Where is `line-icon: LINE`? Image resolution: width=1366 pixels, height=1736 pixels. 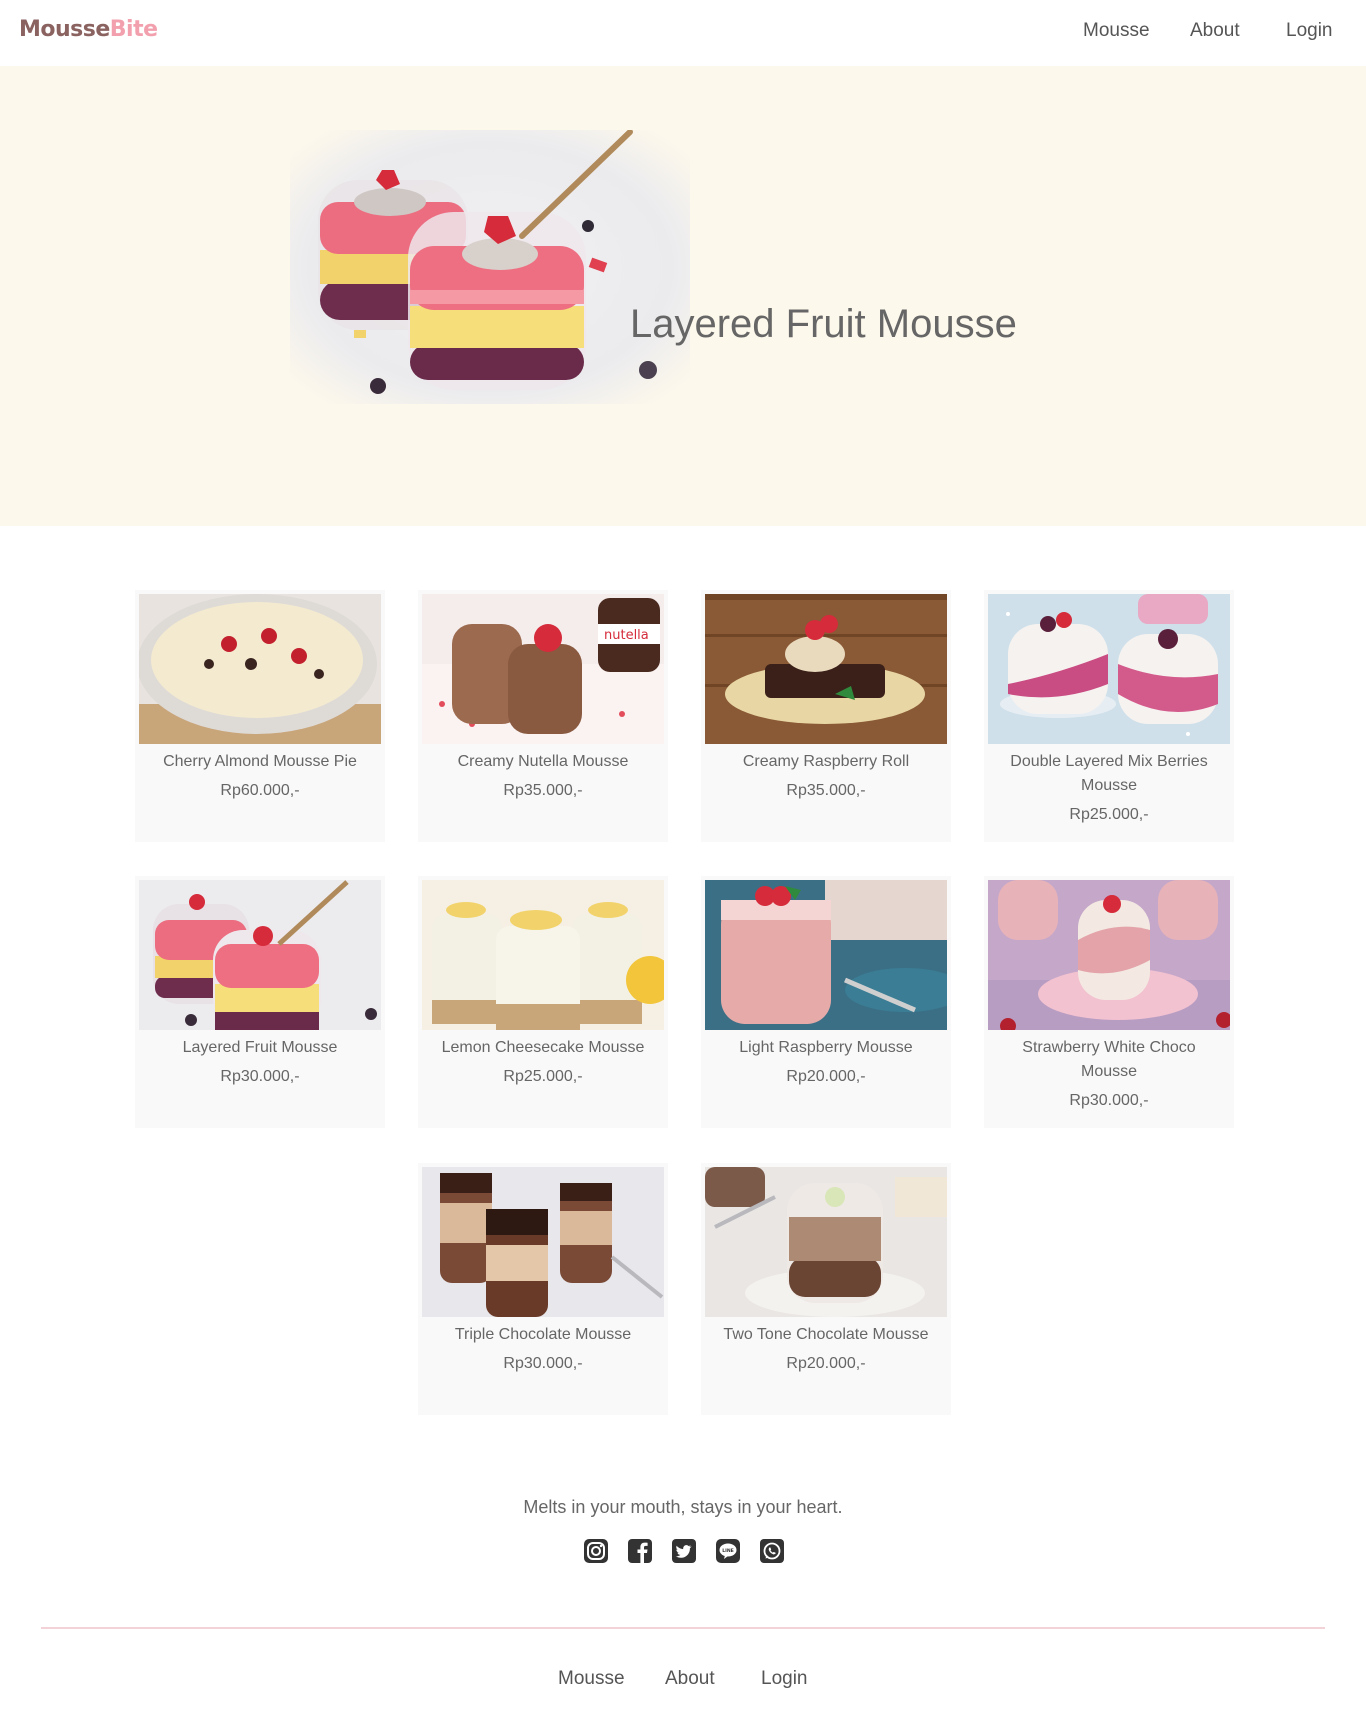 line-icon: LINE is located at coordinates (728, 1551).